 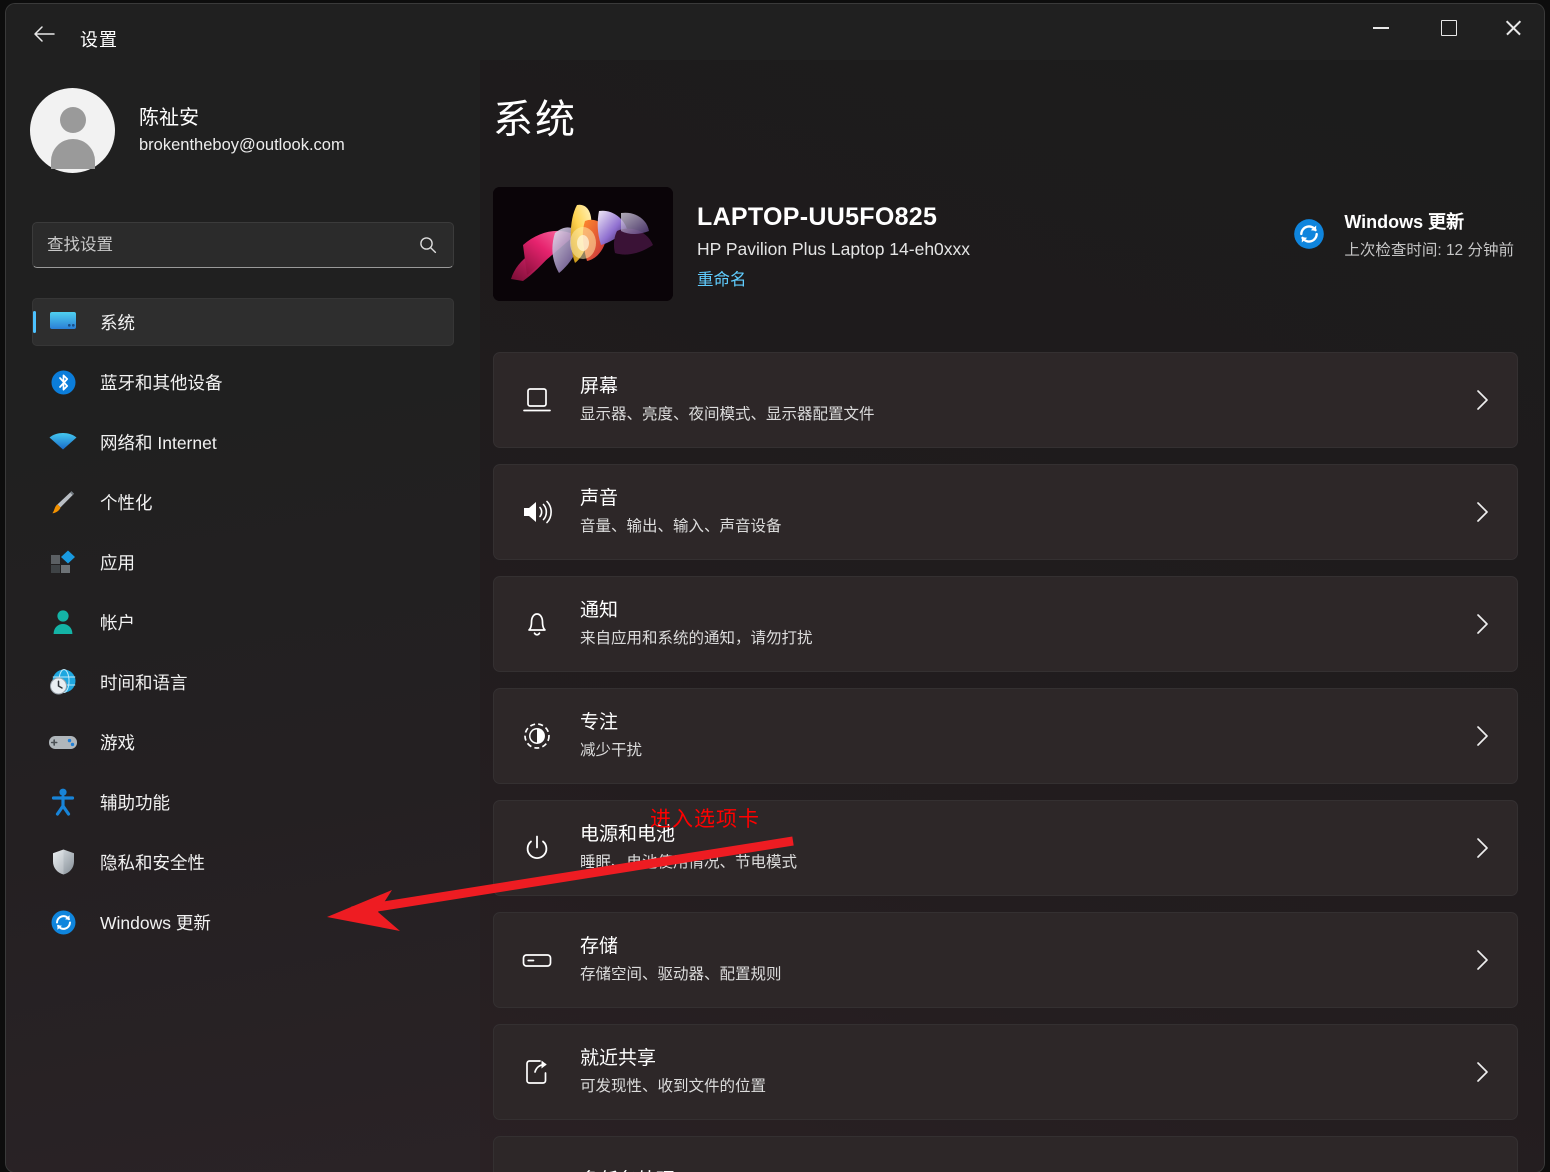 I want to click on windows-update-status: Windows 更新 上次检查时间: 12 分钟前, so click(x=1403, y=234).